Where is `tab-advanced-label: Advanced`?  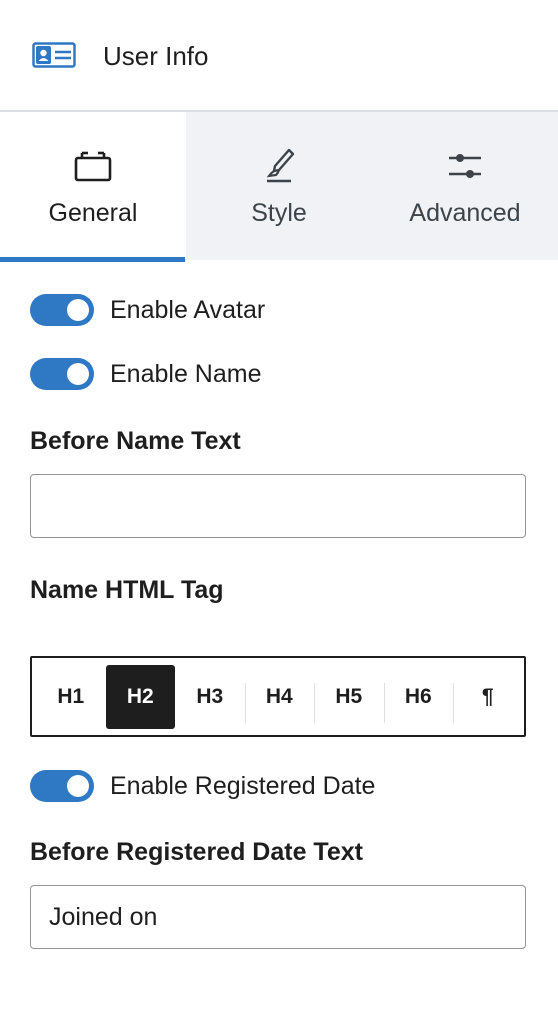 tab-advanced-label: Advanced is located at coordinates (465, 213).